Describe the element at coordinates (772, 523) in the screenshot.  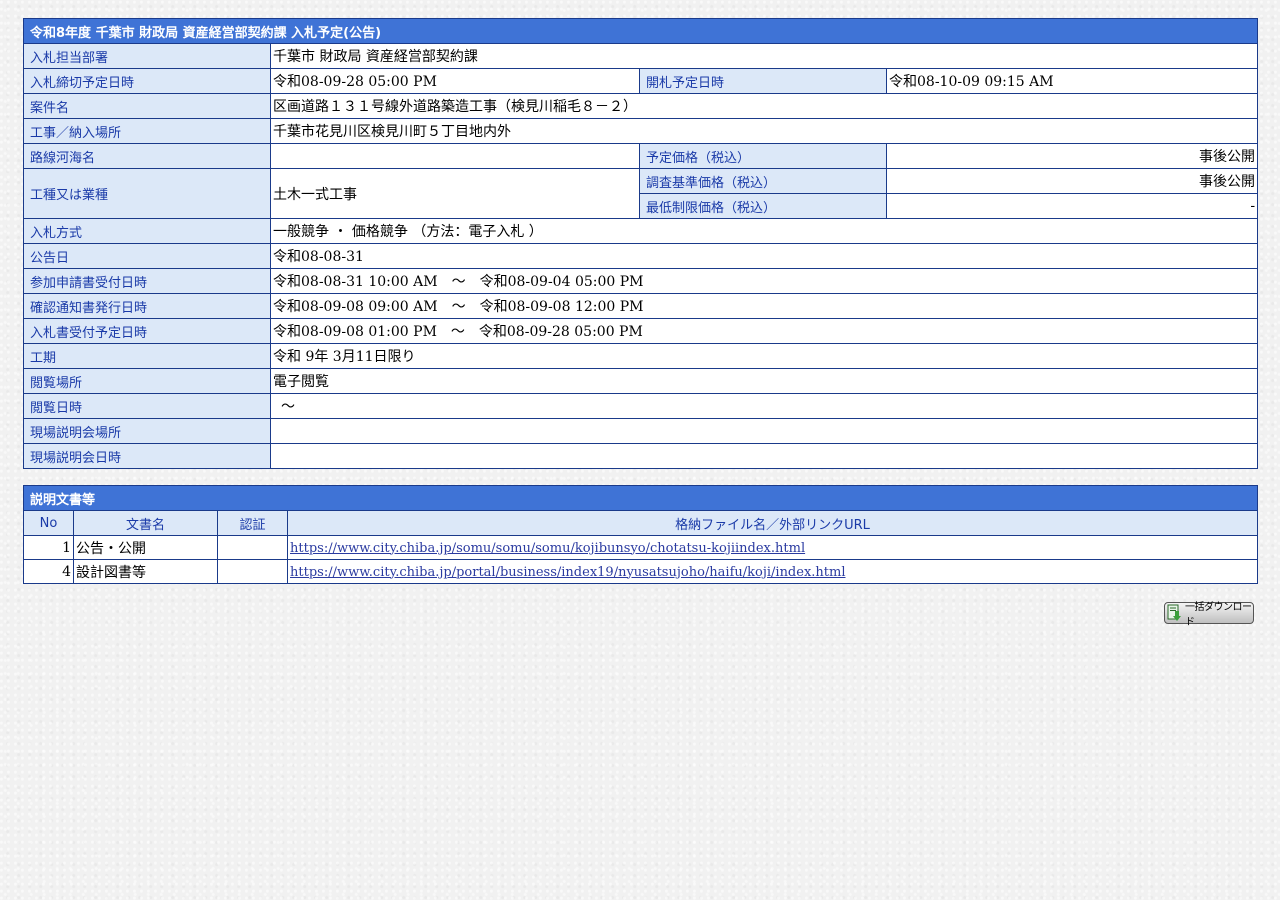
I see `col-header-file: 格納ファイル名／外部リンクURL` at that location.